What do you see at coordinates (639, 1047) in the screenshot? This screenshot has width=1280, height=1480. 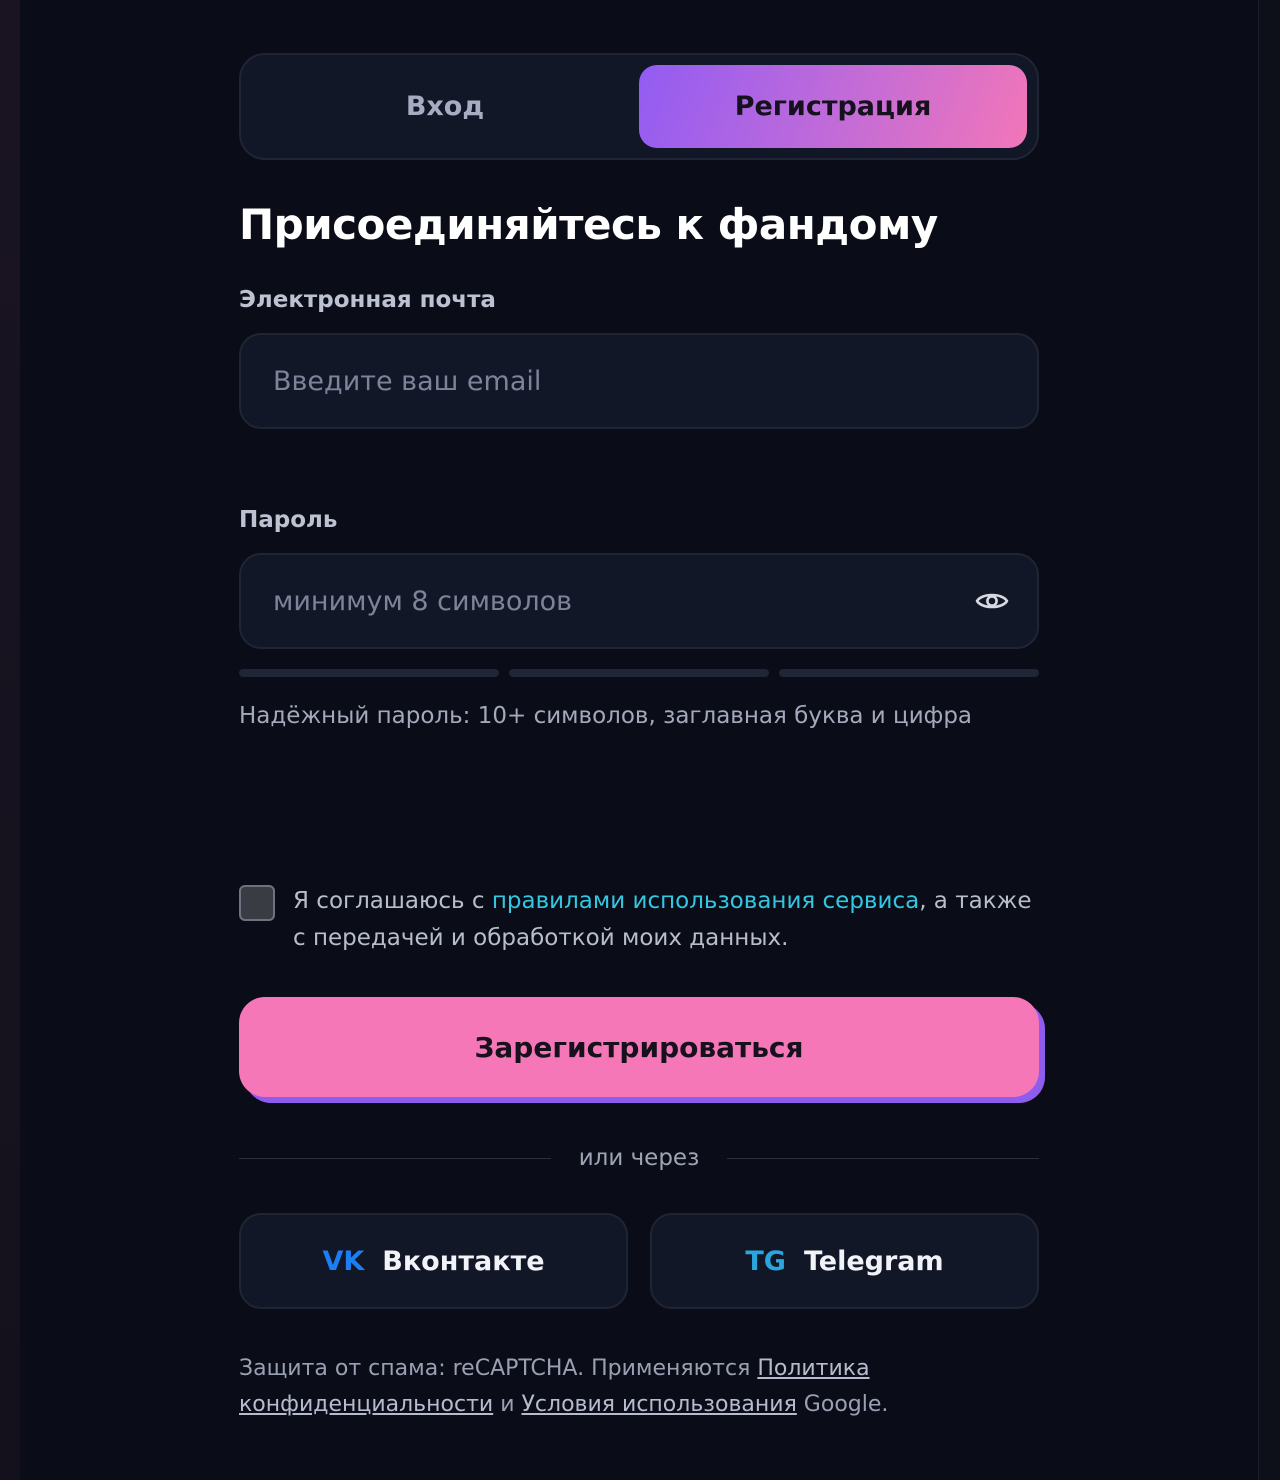 I see `register-button: Зарегистрироваться` at bounding box center [639, 1047].